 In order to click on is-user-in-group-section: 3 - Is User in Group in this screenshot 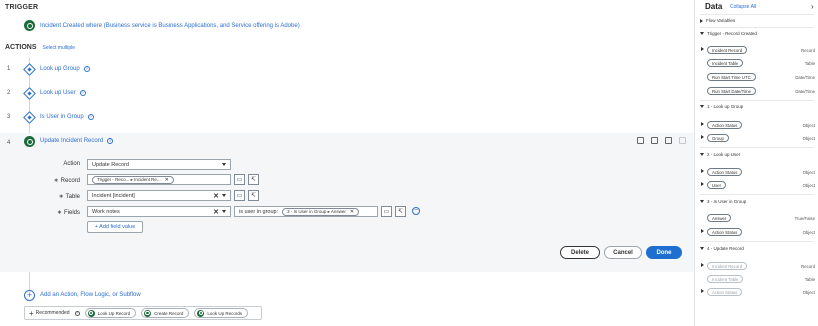, I will do `click(723, 201)`.